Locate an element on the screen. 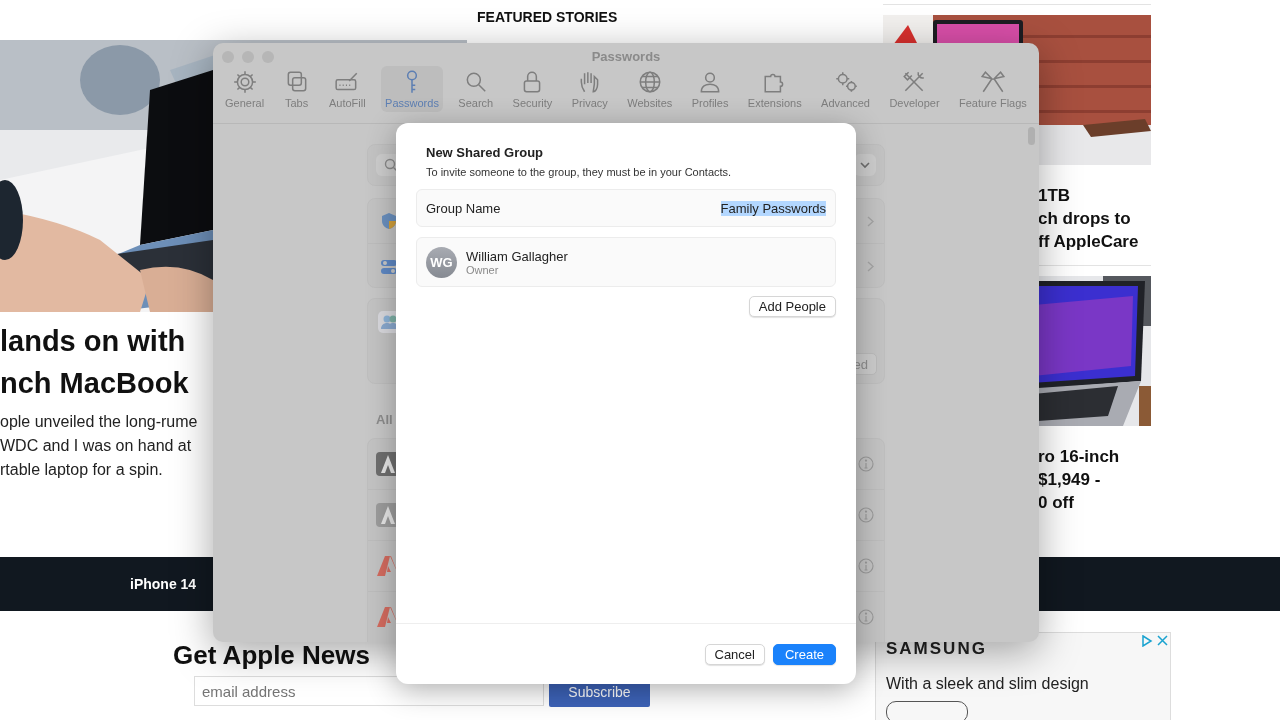 This screenshot has height=720, width=1280. story-summary: ople unveiled the long-rume WDC and I was on hand at rtable laptop for a spin. is located at coordinates (99, 446).